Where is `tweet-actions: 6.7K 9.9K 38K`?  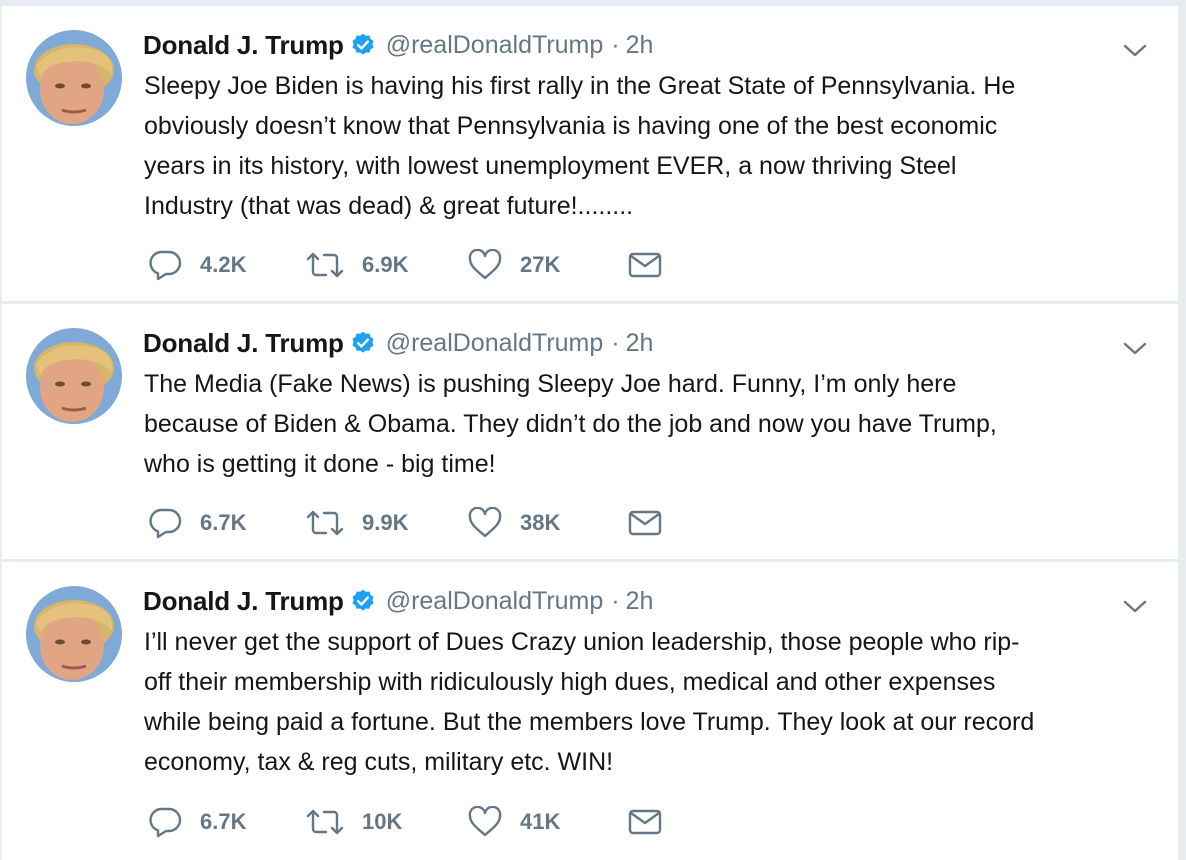 tweet-actions: 6.7K 9.9K 38K is located at coordinates (405, 523).